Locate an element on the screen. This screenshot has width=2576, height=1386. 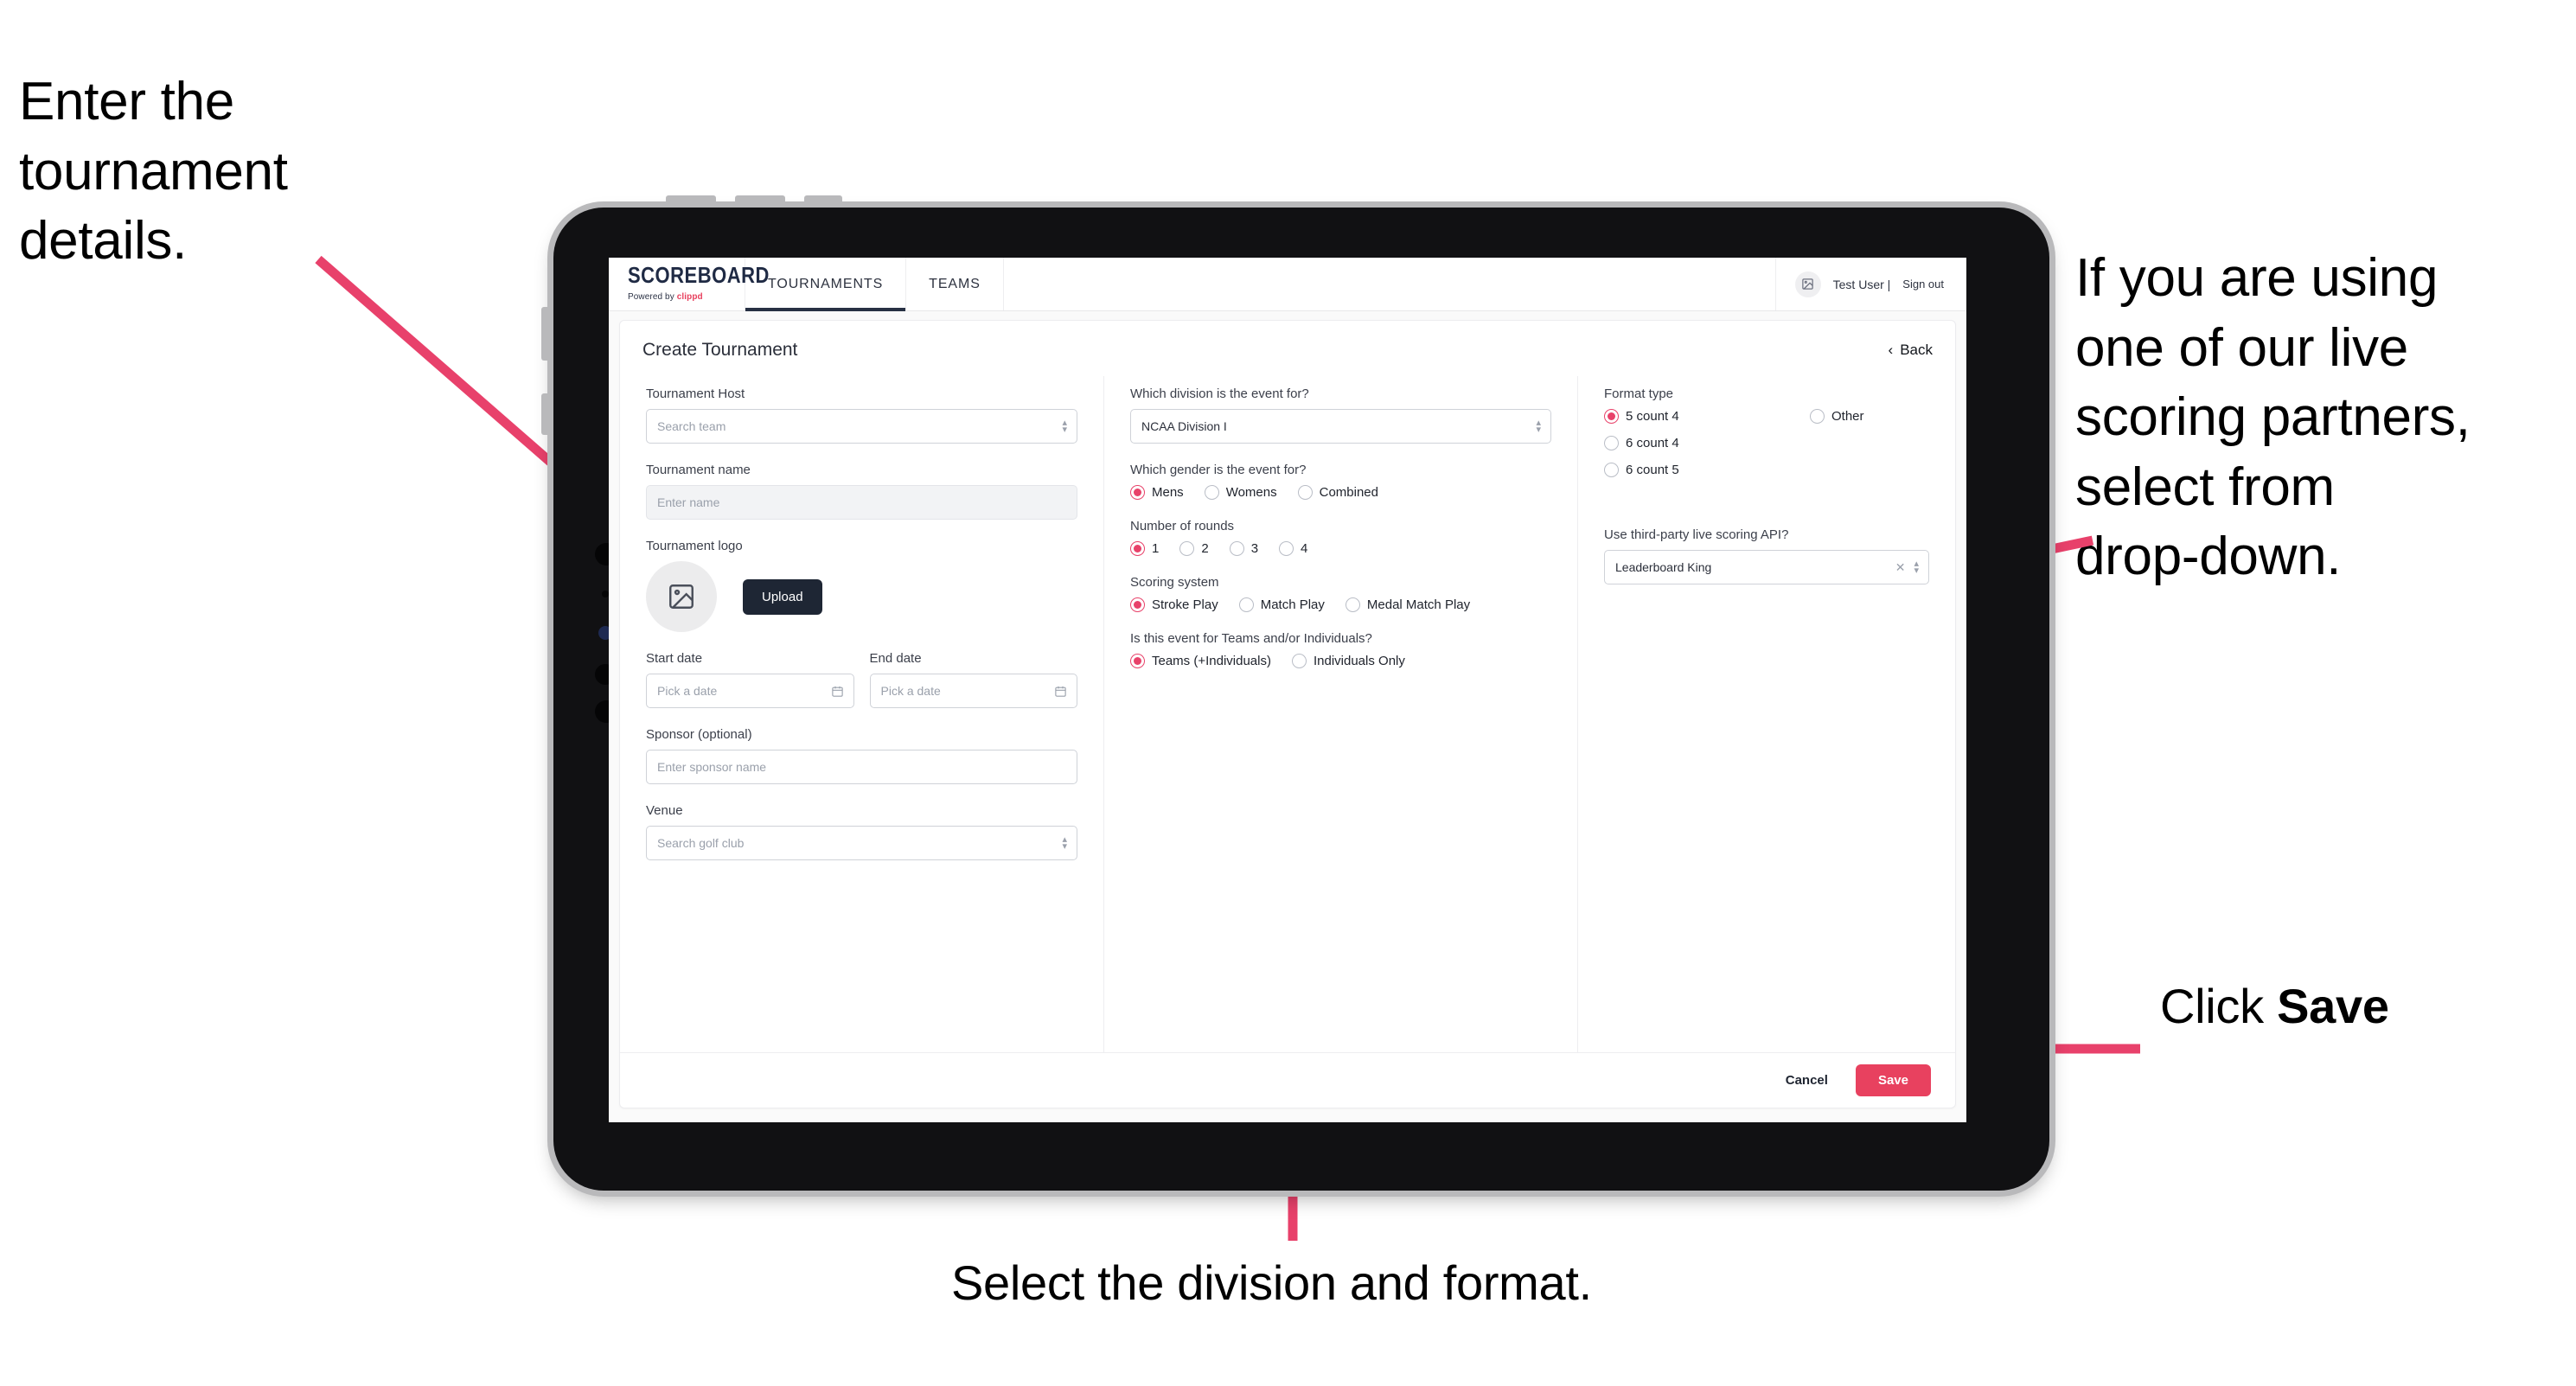
header-spacer is located at coordinates (1390, 284).